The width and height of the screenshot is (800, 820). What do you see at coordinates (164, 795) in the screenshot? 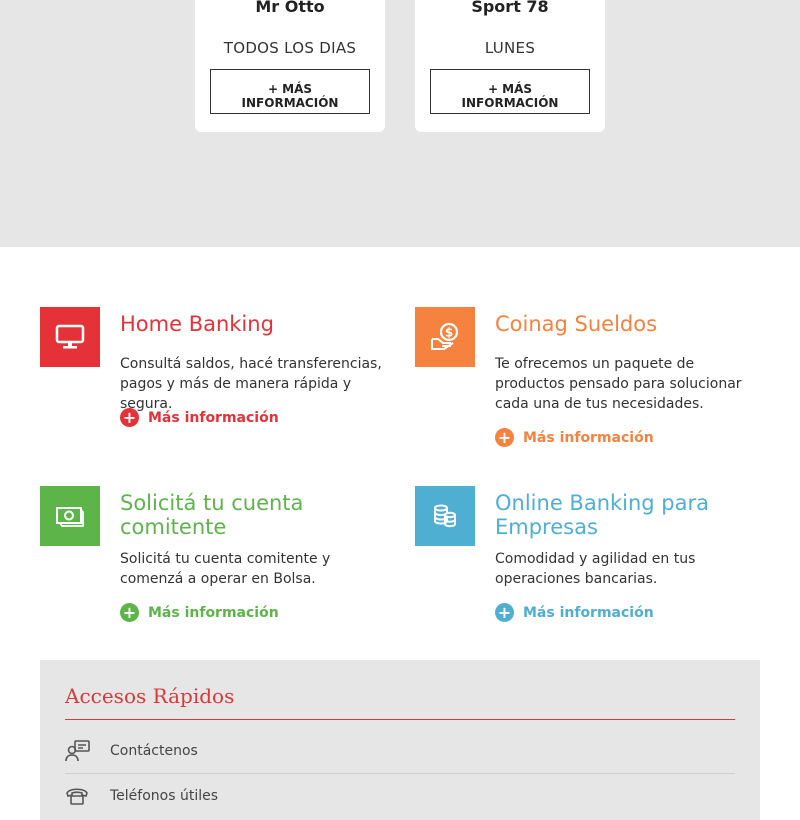
I see `quick-access-label: Teléfonos útiles` at bounding box center [164, 795].